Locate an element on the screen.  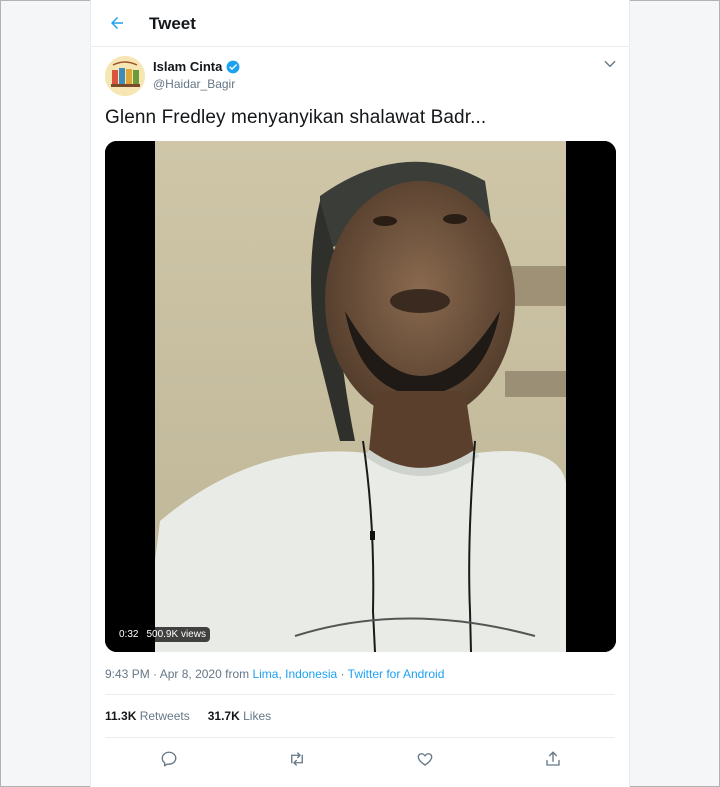
likes-count: 31.7K is located at coordinates (223, 716).